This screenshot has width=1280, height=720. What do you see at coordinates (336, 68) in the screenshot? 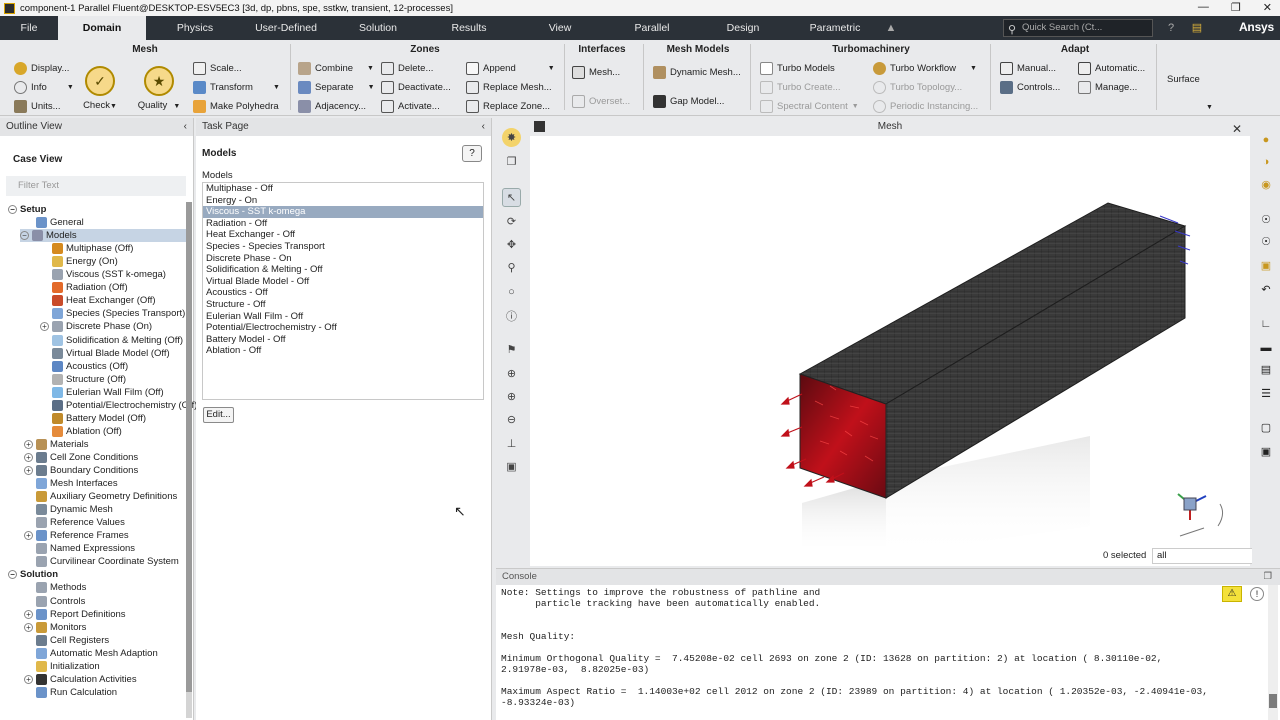
I see `combine-button: Combine ▼` at bounding box center [336, 68].